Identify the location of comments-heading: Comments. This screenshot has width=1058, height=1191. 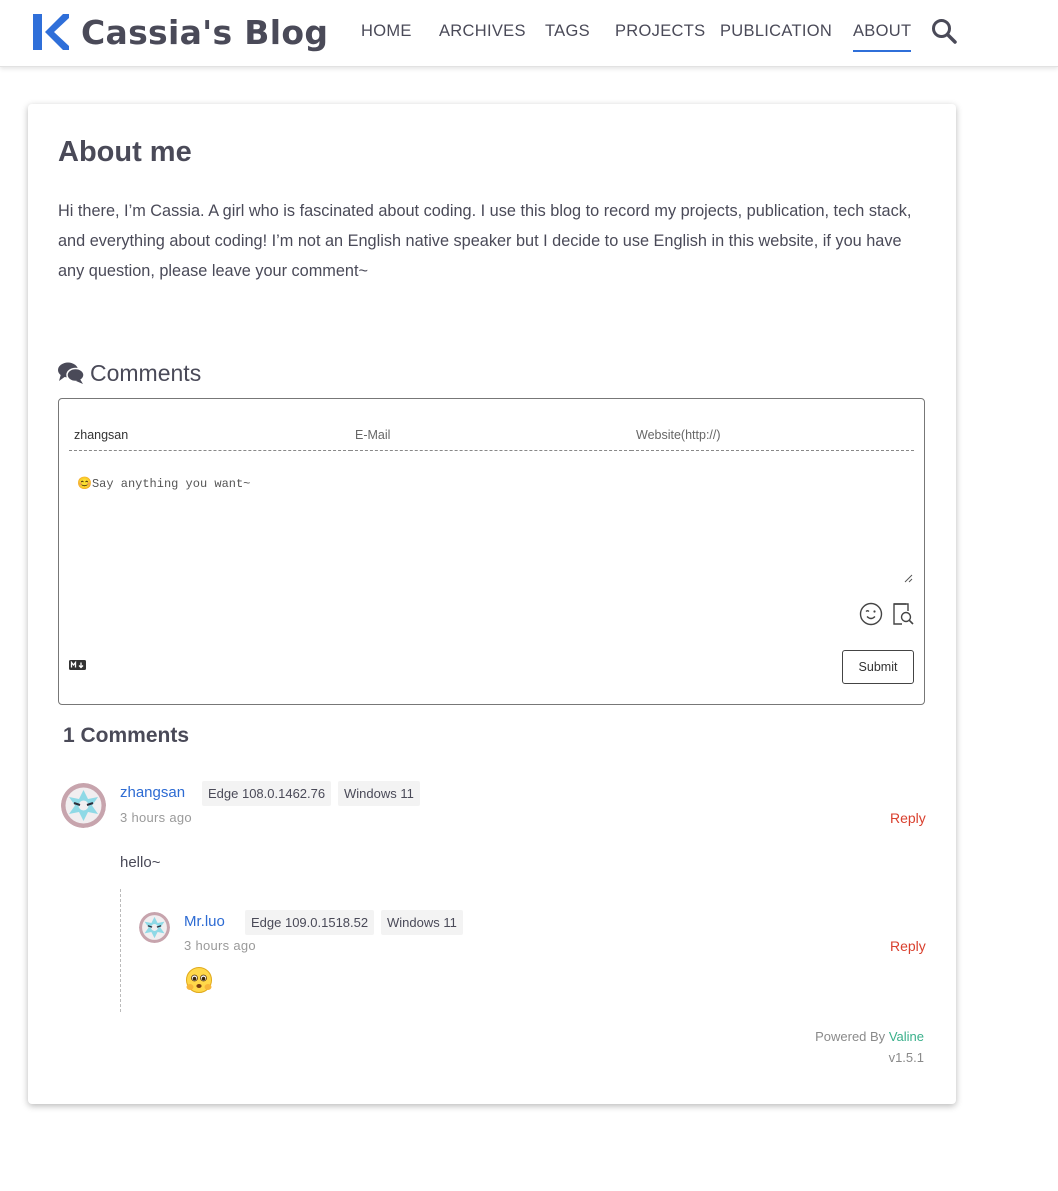
(129, 373).